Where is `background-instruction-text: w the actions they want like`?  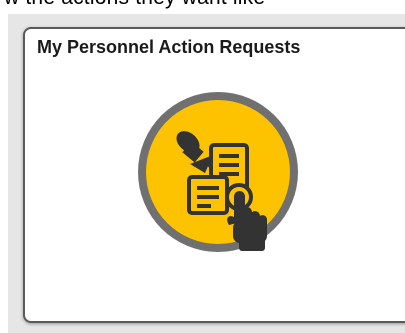 background-instruction-text: w the actions they want like is located at coordinates (134, 5).